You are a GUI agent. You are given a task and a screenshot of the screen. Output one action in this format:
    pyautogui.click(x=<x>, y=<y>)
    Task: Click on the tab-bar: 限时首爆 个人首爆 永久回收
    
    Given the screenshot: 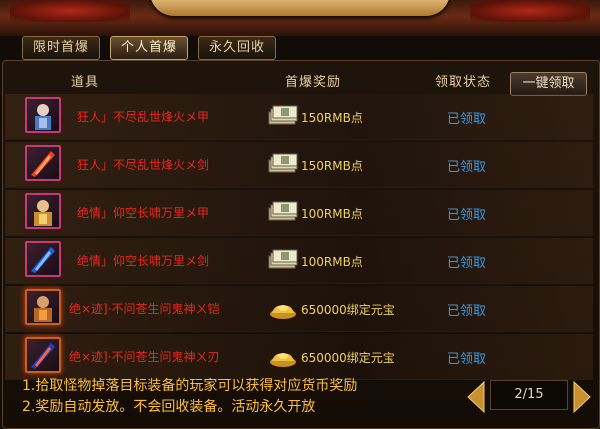 What is the action you would take?
    pyautogui.click(x=149, y=48)
    